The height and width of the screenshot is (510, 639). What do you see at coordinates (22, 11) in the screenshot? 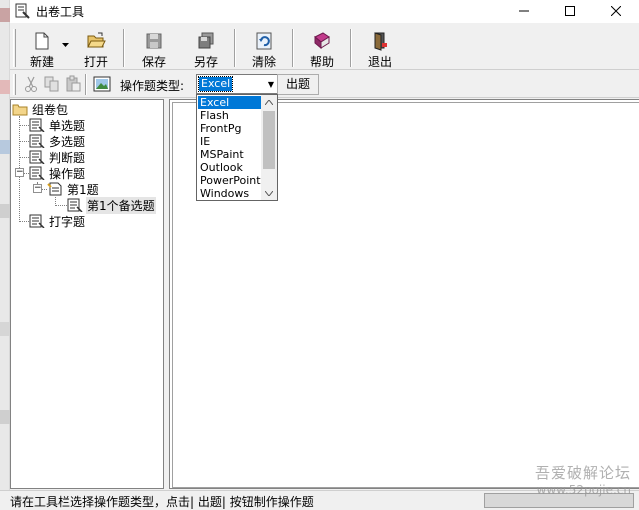
I see `app-icon` at bounding box center [22, 11].